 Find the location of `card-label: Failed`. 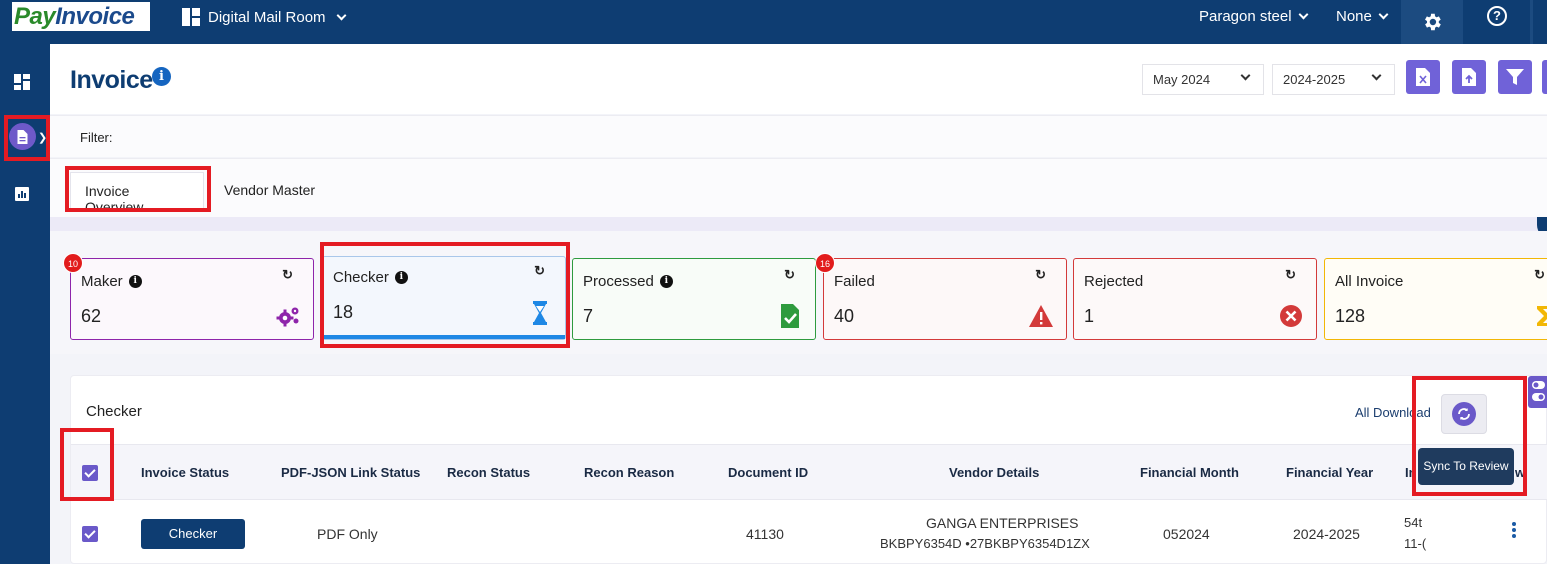

card-label: Failed is located at coordinates (854, 281).